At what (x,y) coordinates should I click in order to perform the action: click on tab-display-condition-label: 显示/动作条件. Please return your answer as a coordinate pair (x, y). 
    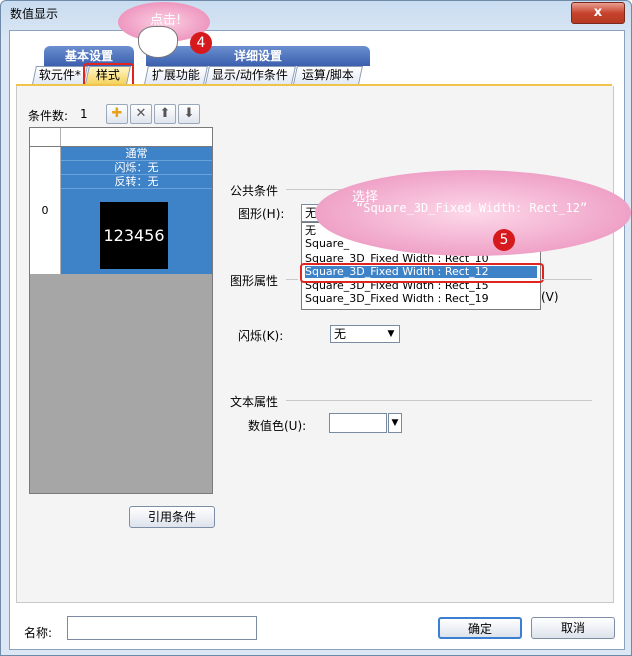
    Looking at the image, I should click on (250, 75).